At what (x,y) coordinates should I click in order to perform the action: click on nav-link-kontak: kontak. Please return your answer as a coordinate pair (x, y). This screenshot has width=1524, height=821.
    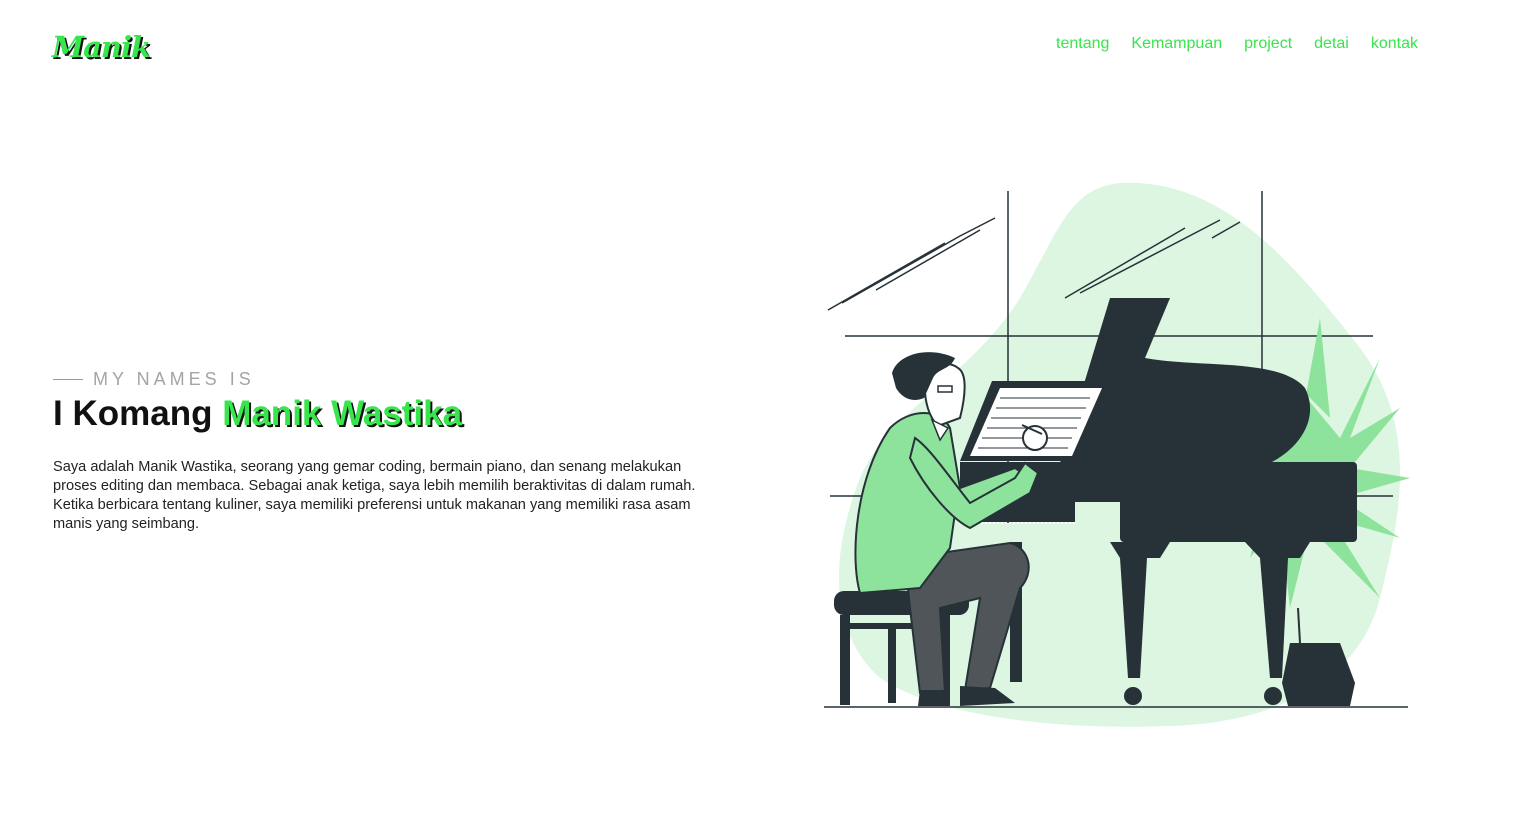
    Looking at the image, I should click on (1394, 44).